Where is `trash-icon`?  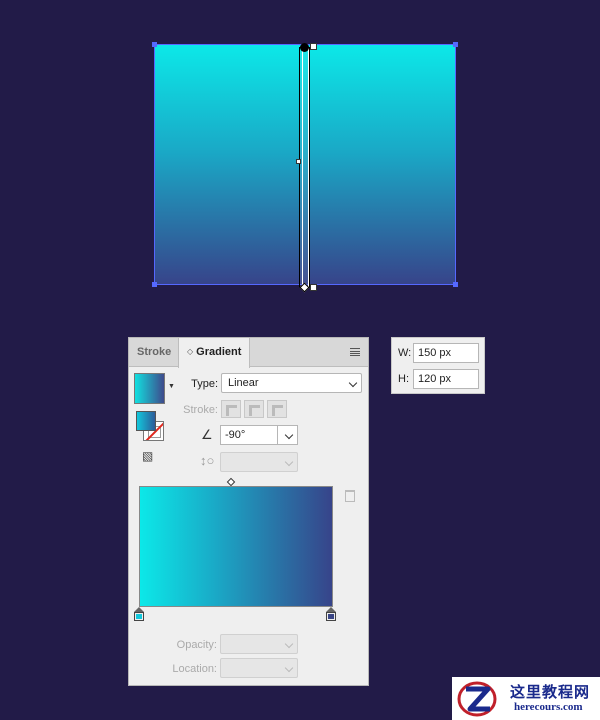
trash-icon is located at coordinates (350, 496).